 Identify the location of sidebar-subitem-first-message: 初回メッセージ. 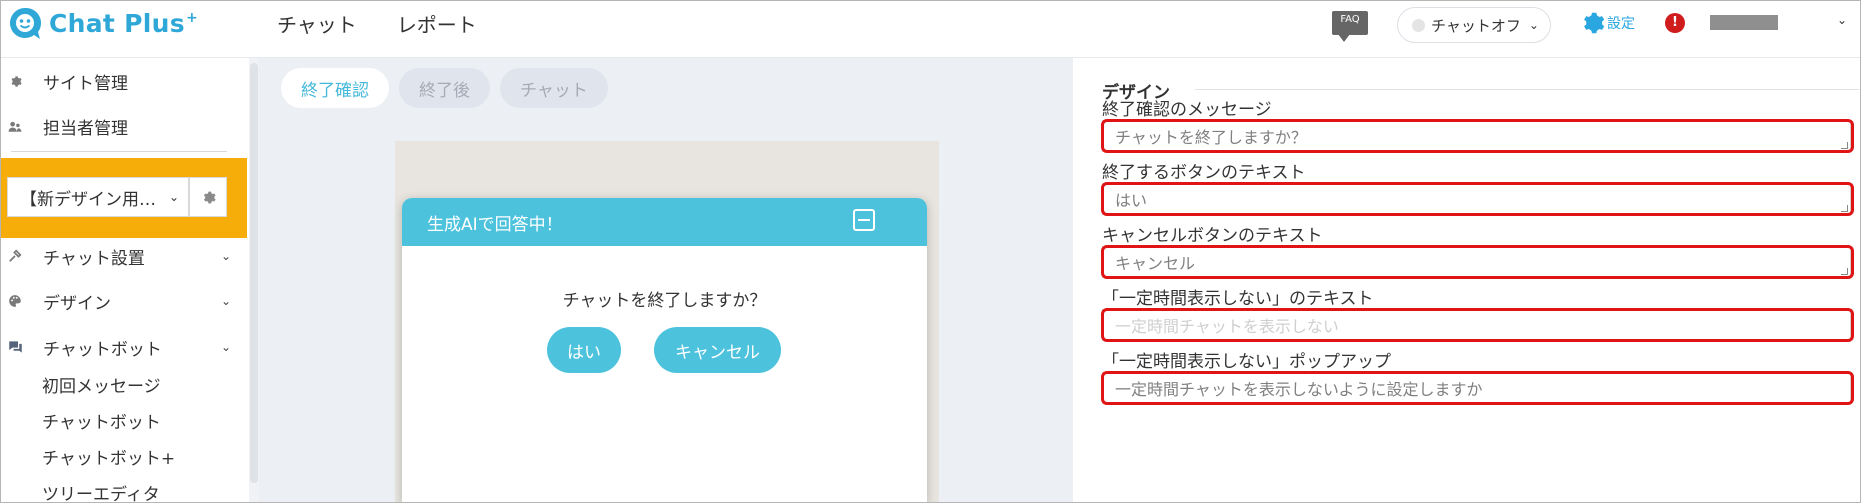
(101, 384).